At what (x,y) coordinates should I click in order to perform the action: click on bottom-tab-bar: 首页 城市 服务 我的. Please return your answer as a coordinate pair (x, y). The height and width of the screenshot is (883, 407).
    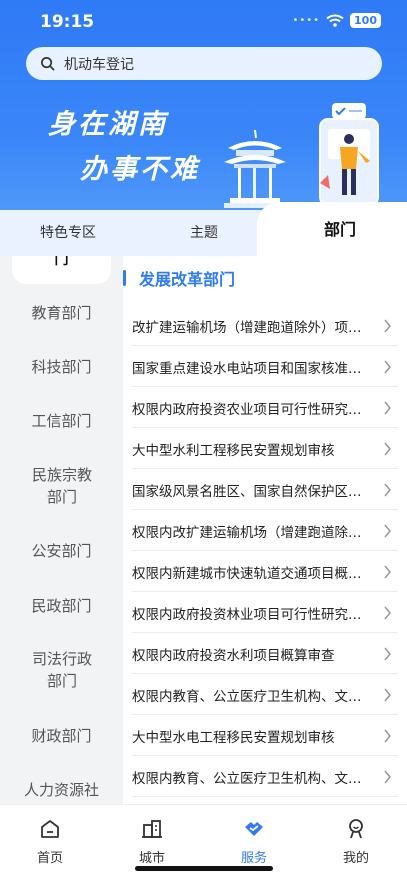
    Looking at the image, I should click on (203, 843).